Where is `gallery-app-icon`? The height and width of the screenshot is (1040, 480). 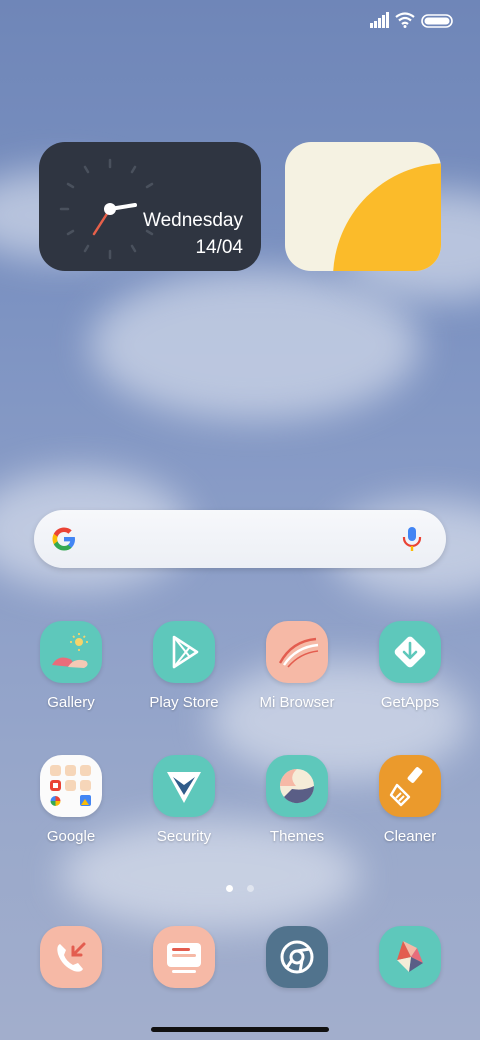 gallery-app-icon is located at coordinates (410, 957).